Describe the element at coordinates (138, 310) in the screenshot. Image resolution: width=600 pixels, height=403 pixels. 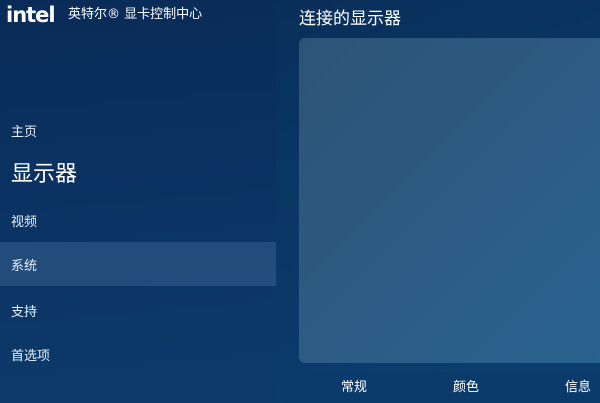
I see `sidebar-item-support: 支持` at that location.